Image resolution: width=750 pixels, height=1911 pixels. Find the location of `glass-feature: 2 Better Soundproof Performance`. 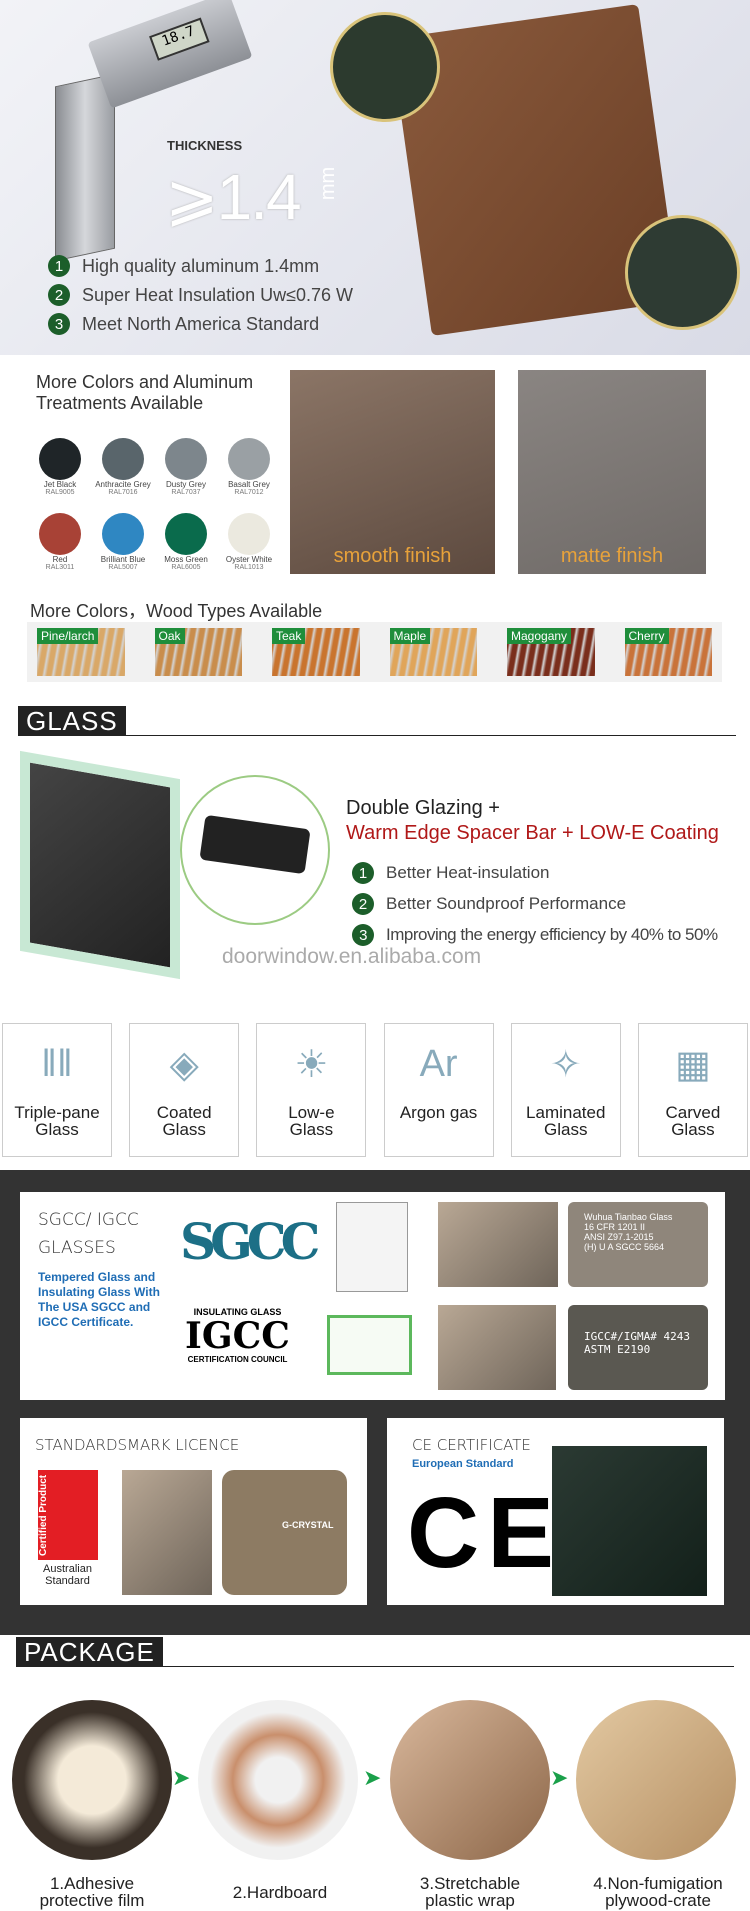

glass-feature: 2 Better Soundproof Performance is located at coordinates (489, 904).